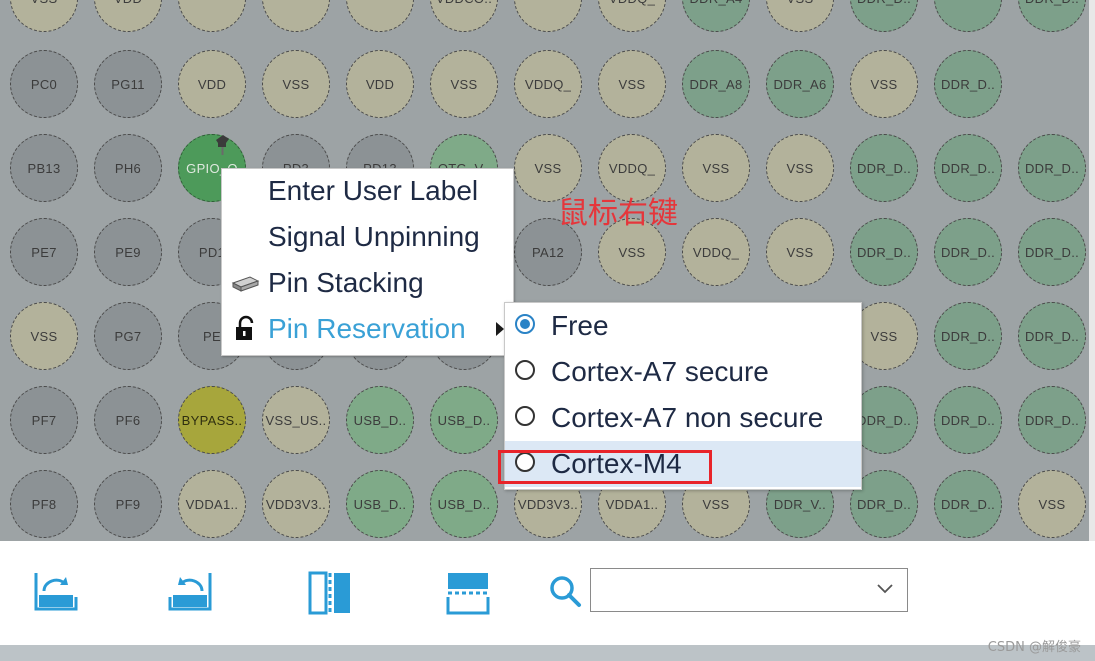 The width and height of the screenshot is (1095, 661). What do you see at coordinates (687, 417) in the screenshot?
I see `option-label: Cortex-A7 non secure` at bounding box center [687, 417].